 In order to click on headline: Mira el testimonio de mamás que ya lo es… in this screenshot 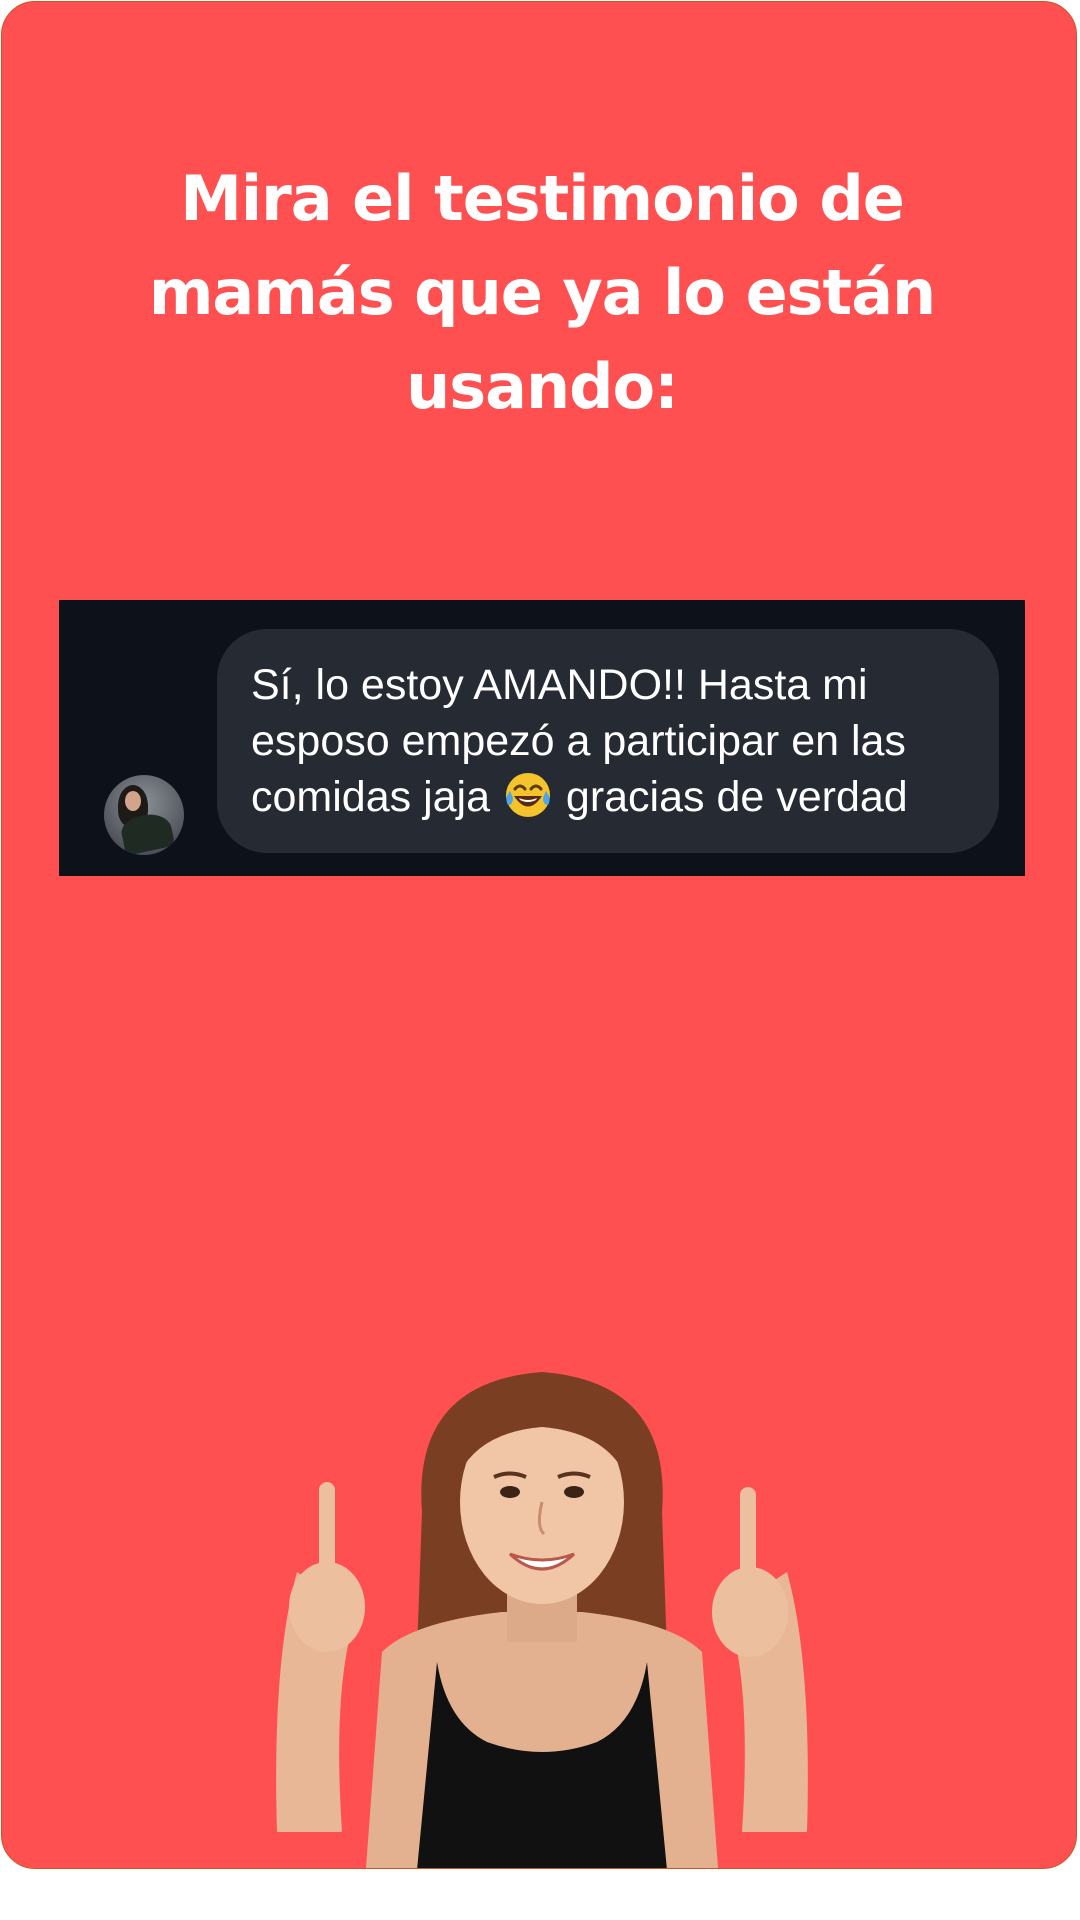, I will do `click(542, 292)`.